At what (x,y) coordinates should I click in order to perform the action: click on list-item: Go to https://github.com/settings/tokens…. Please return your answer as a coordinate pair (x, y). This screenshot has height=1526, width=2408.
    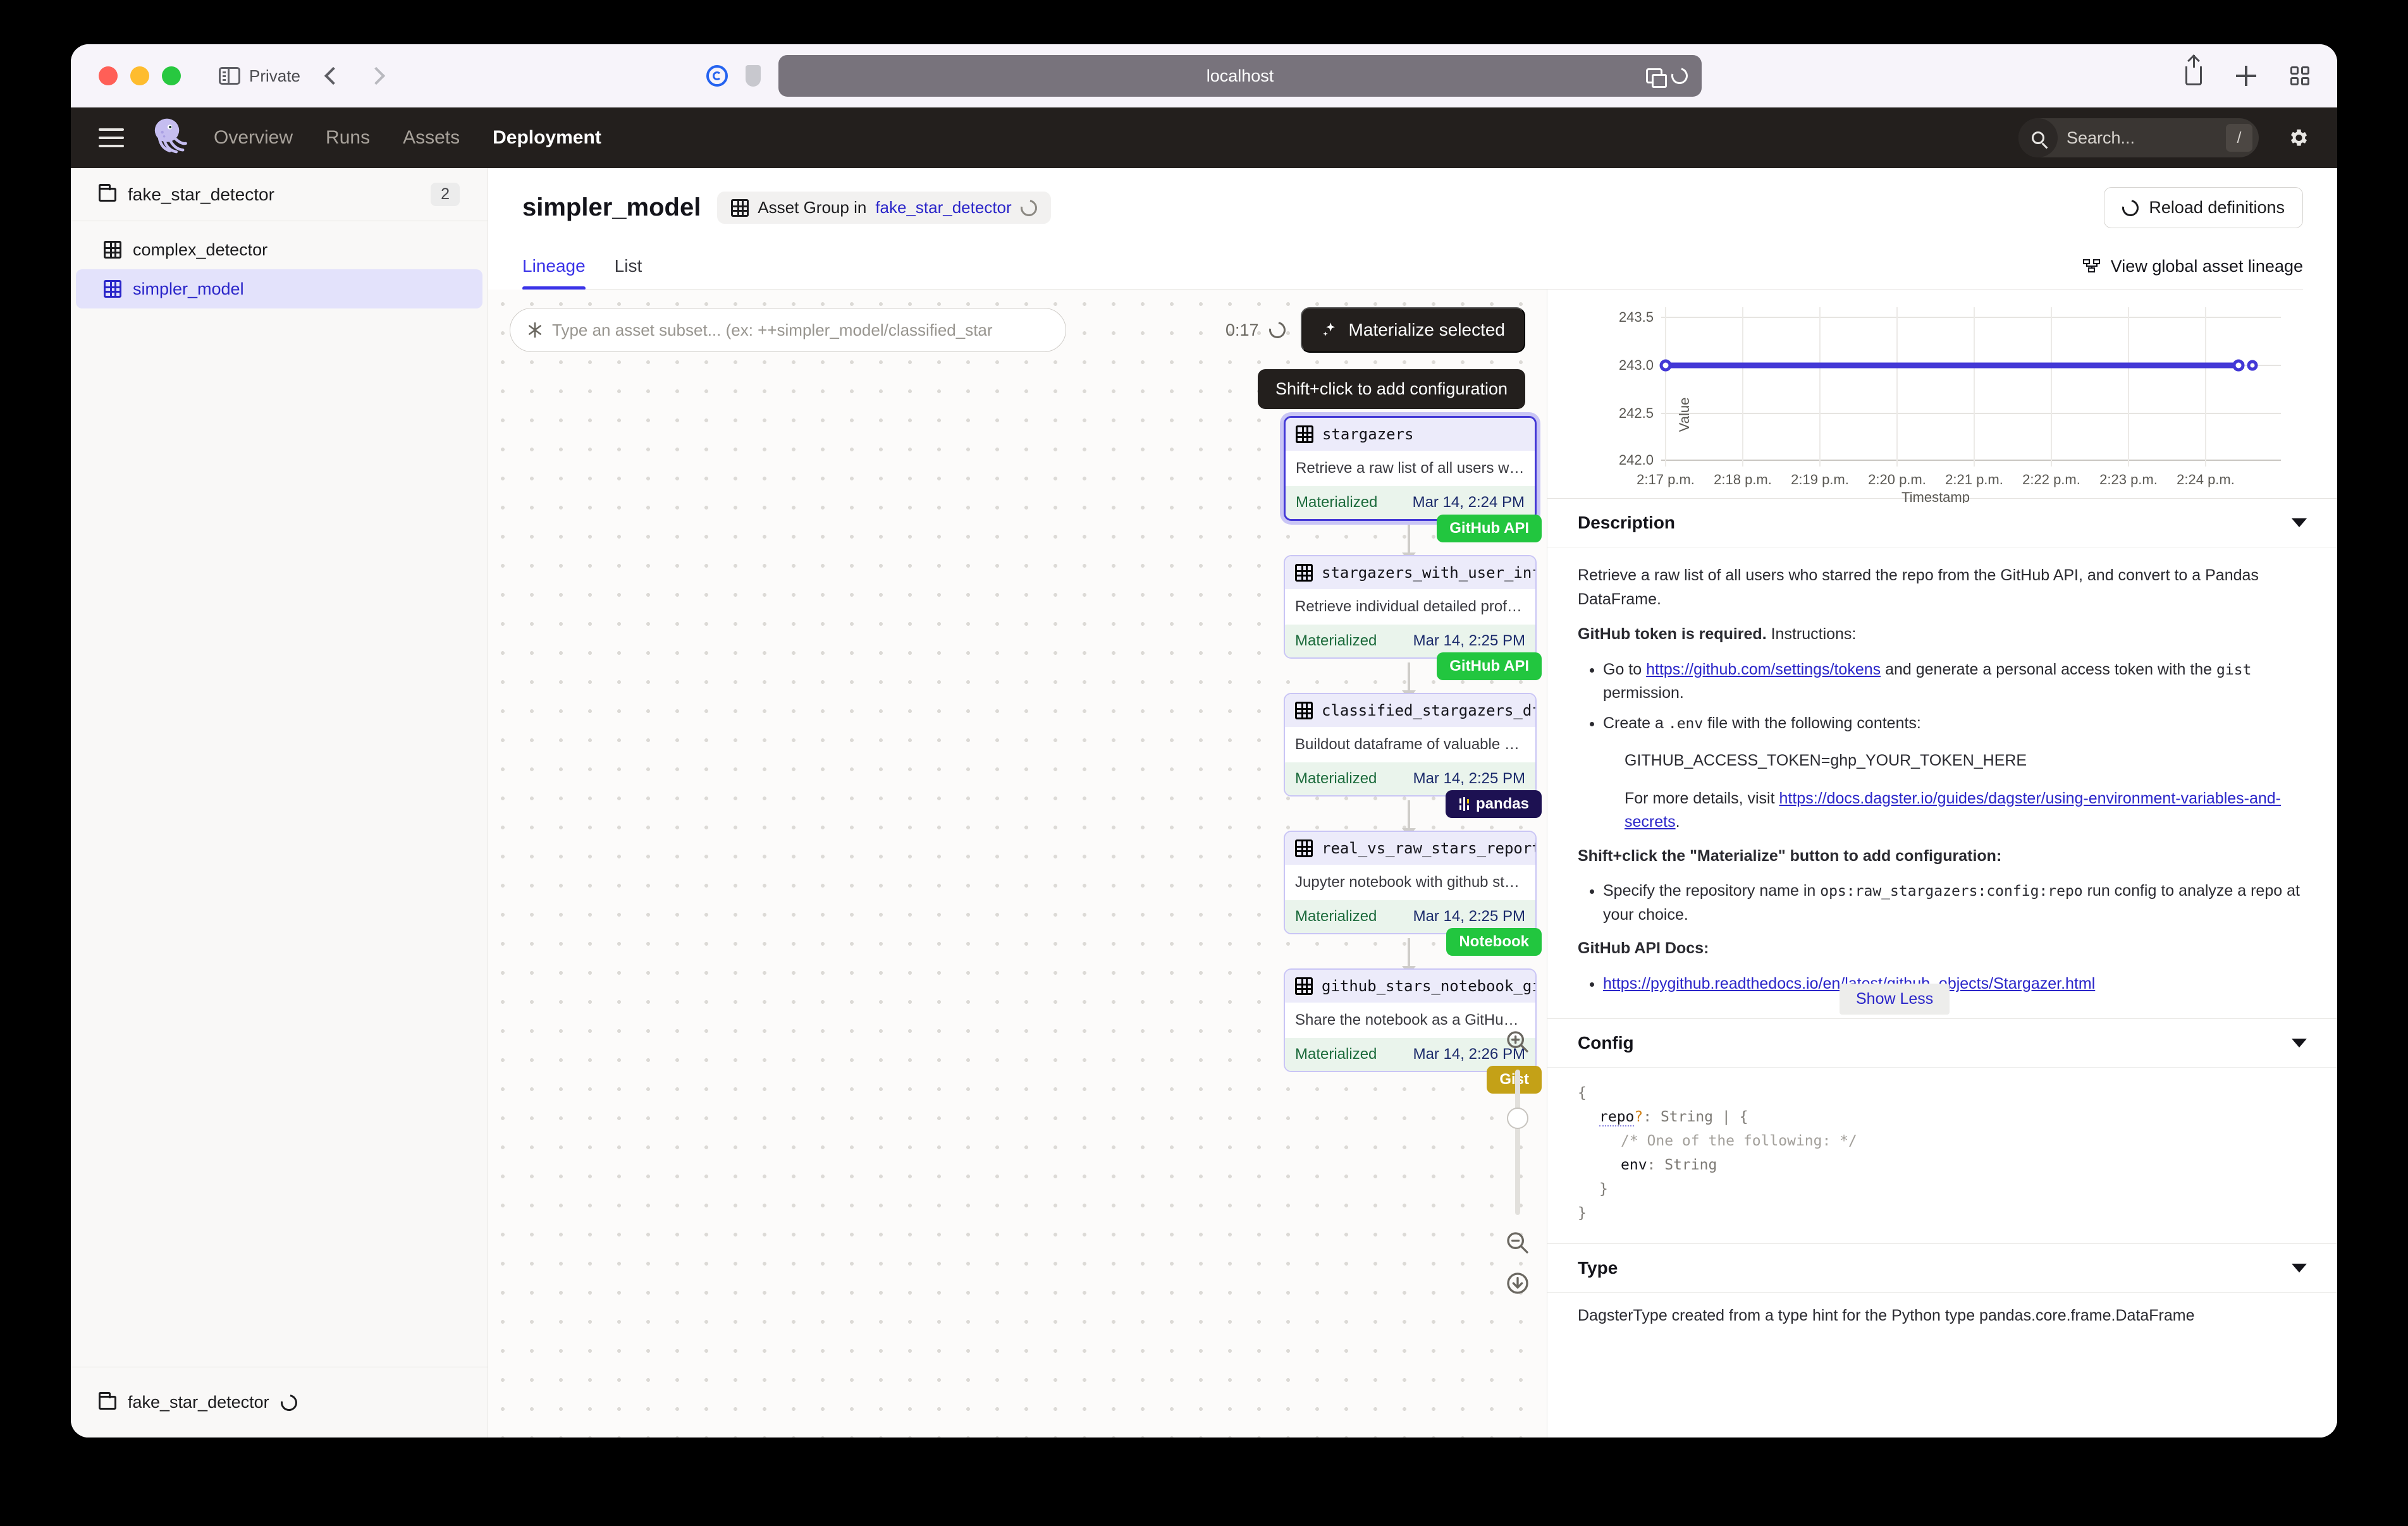
    Looking at the image, I should click on (1955, 681).